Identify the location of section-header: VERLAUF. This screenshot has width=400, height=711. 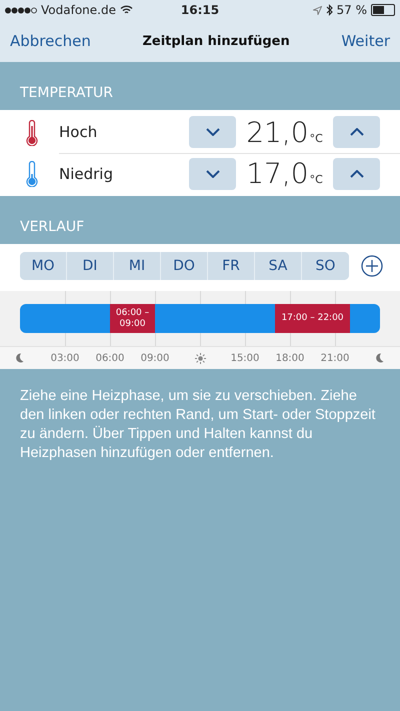
(52, 227).